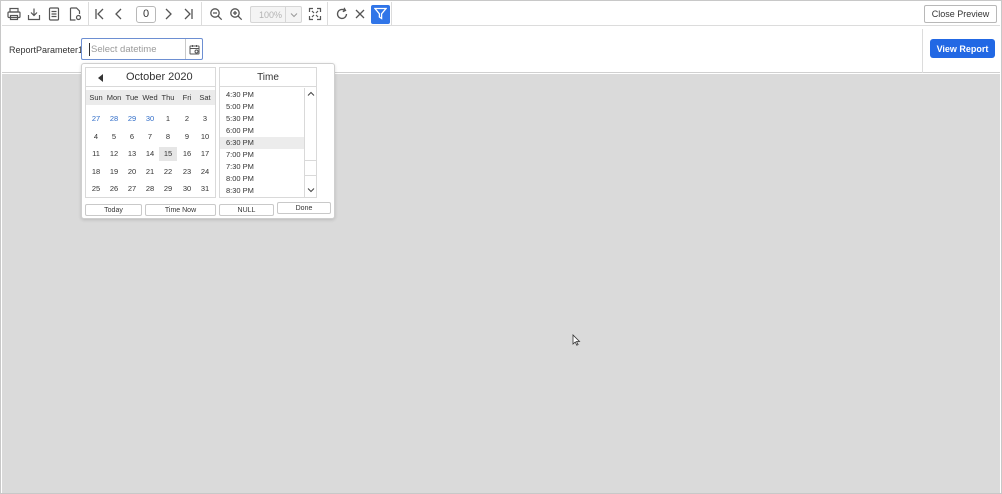 This screenshot has width=1002, height=494. Describe the element at coordinates (168, 97) in the screenshot. I see `weekday-label: Thu` at that location.